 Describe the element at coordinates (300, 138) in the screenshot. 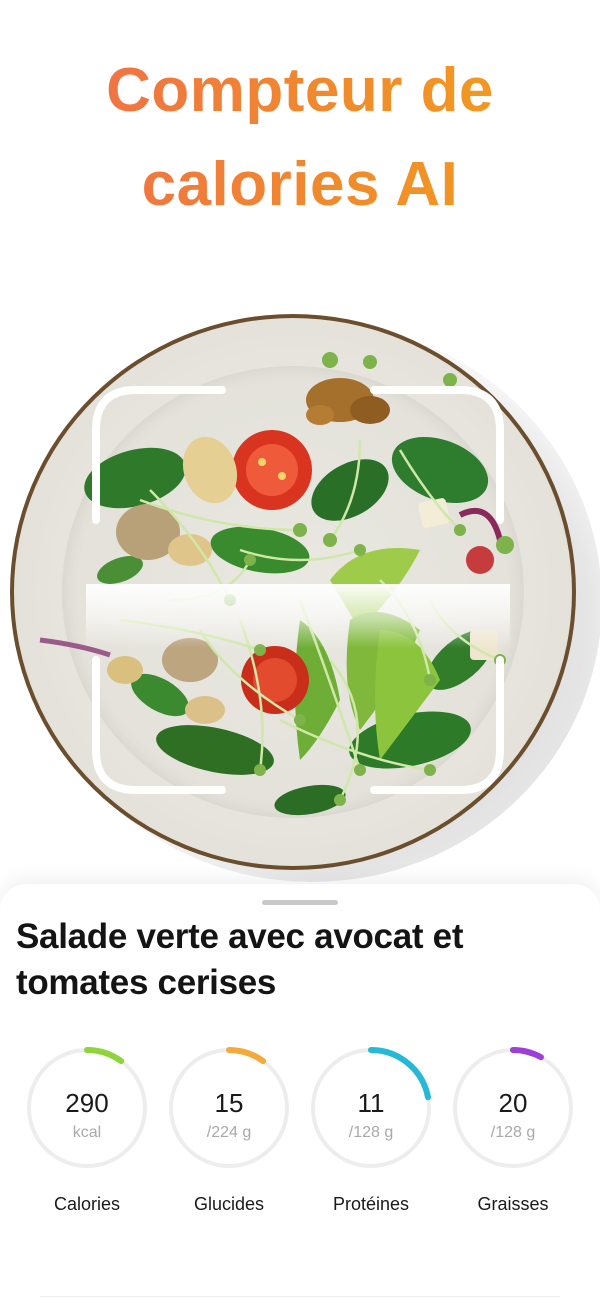

I see `app-headline: Compteur de calories AI` at that location.